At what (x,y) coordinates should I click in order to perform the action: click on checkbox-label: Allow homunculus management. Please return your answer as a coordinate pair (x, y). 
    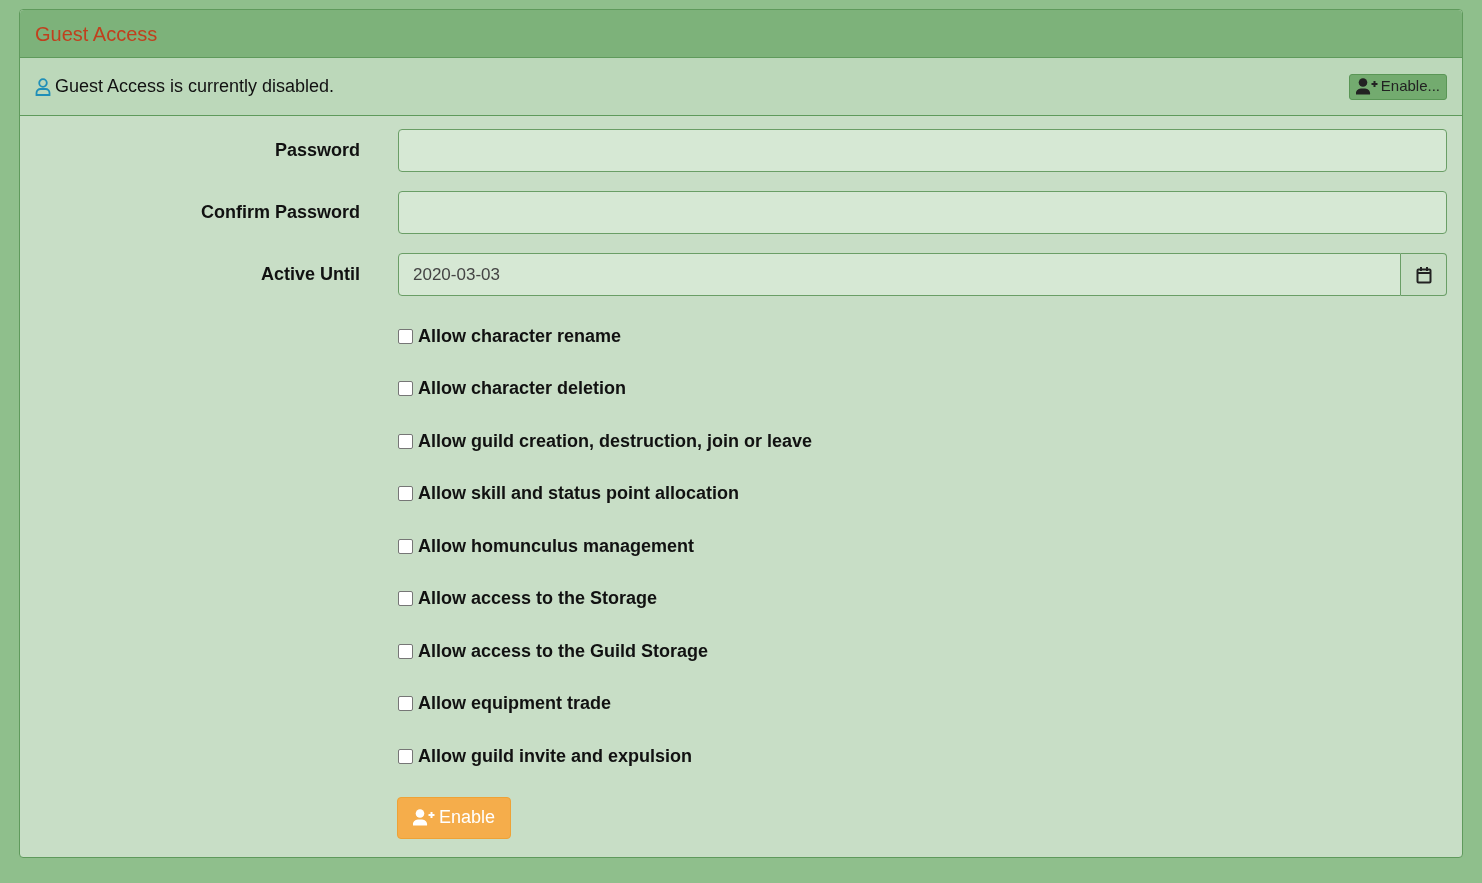
    Looking at the image, I should click on (556, 546).